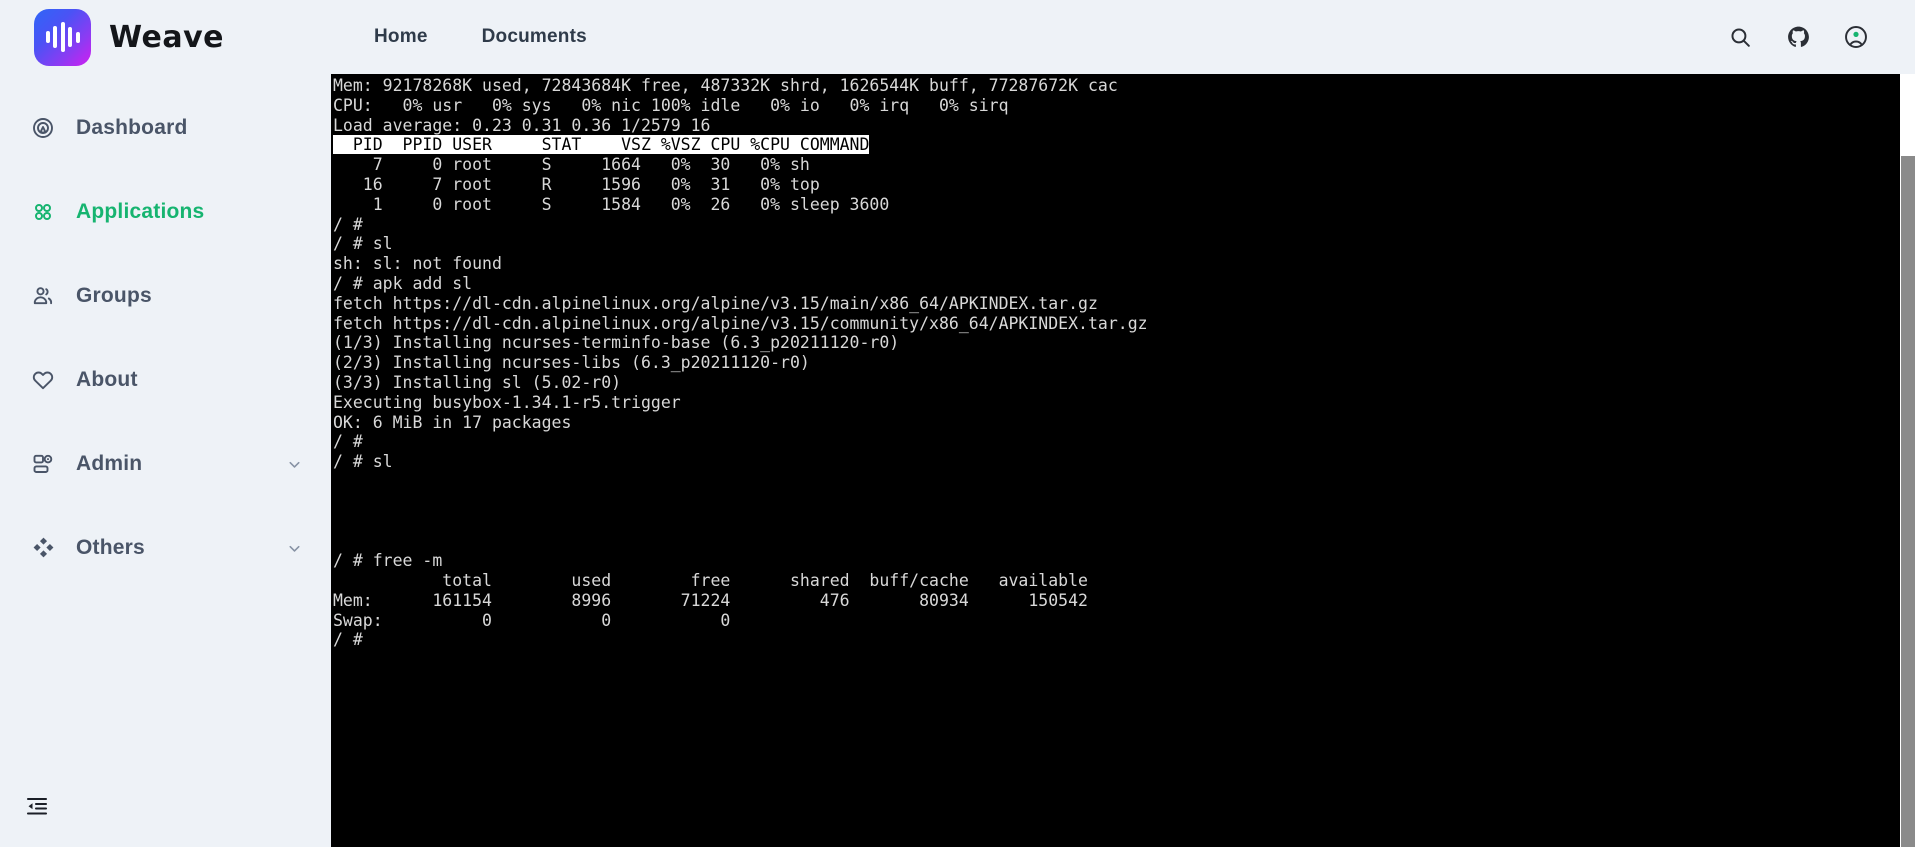 The image size is (1915, 847). Describe the element at coordinates (452, 422) in the screenshot. I see `terminal-line: OK: 6 MiB in 17 packages` at that location.